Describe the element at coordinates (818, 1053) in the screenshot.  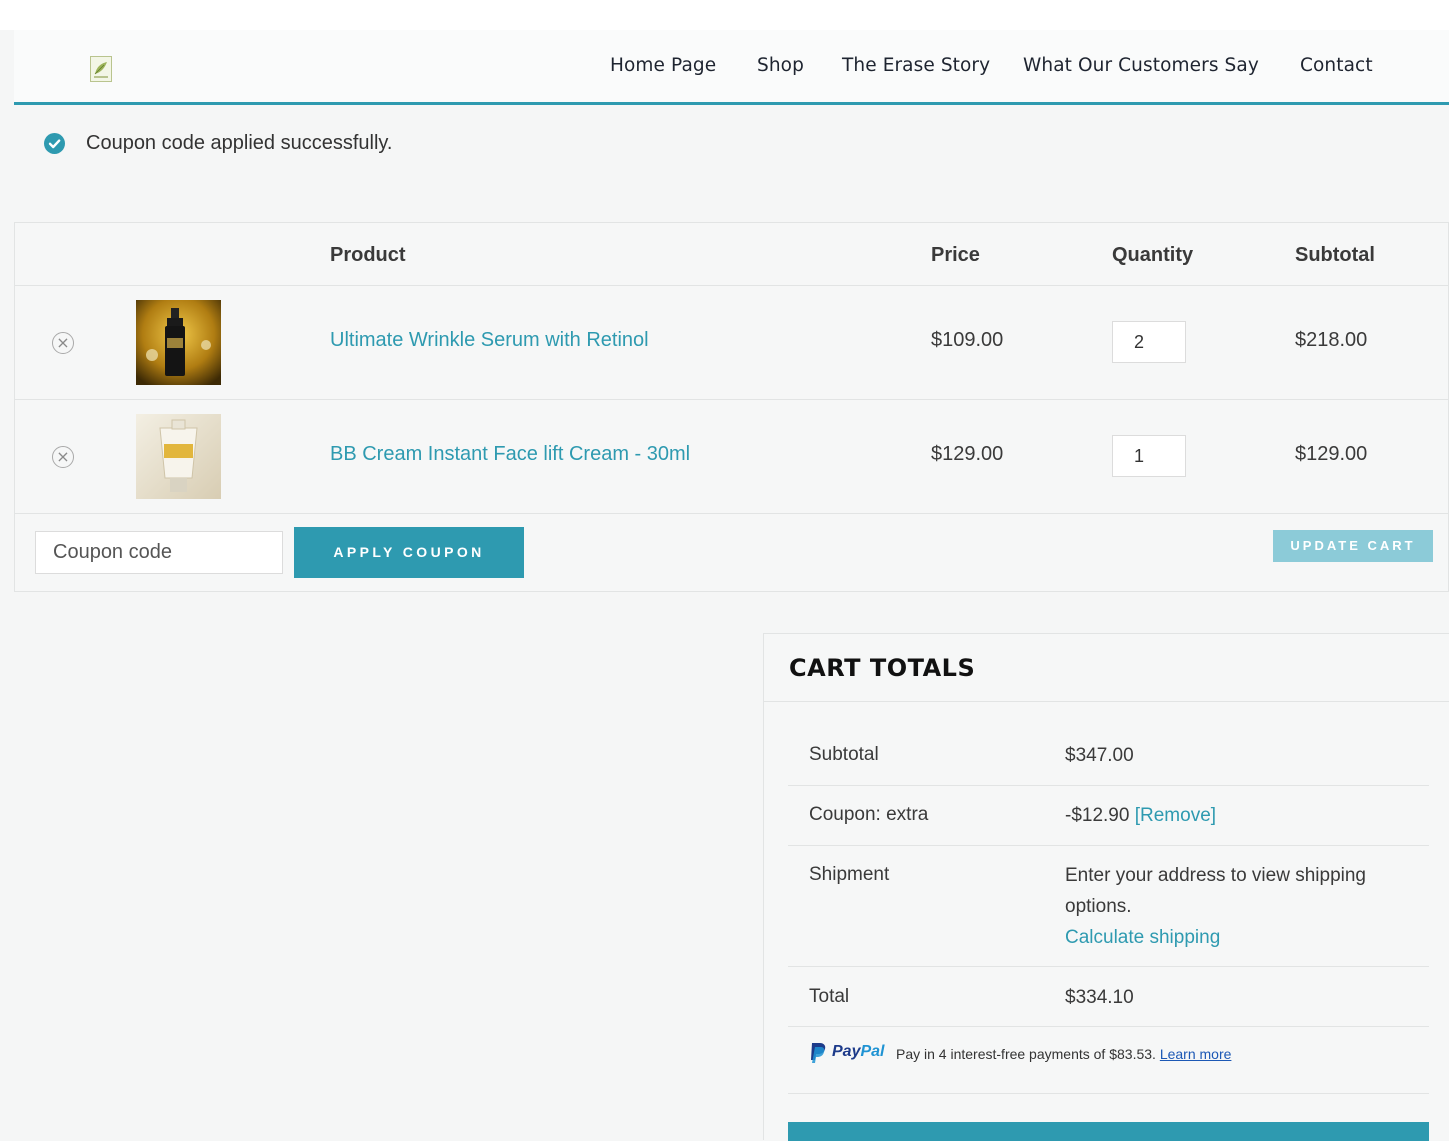
I see `paypal-logo-icon` at that location.